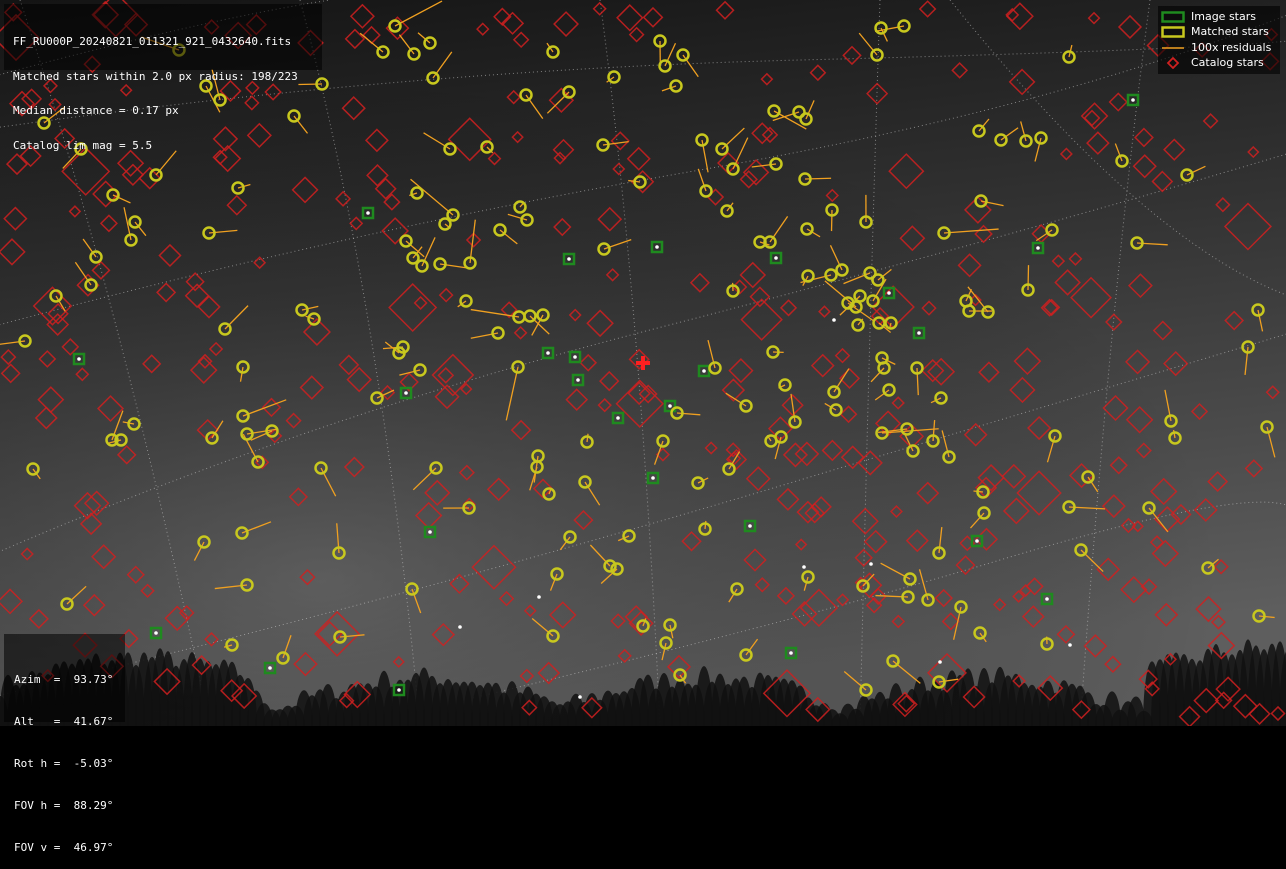  What do you see at coordinates (69, 680) in the screenshot?
I see `azimuth-text: Azim = 93.73°` at bounding box center [69, 680].